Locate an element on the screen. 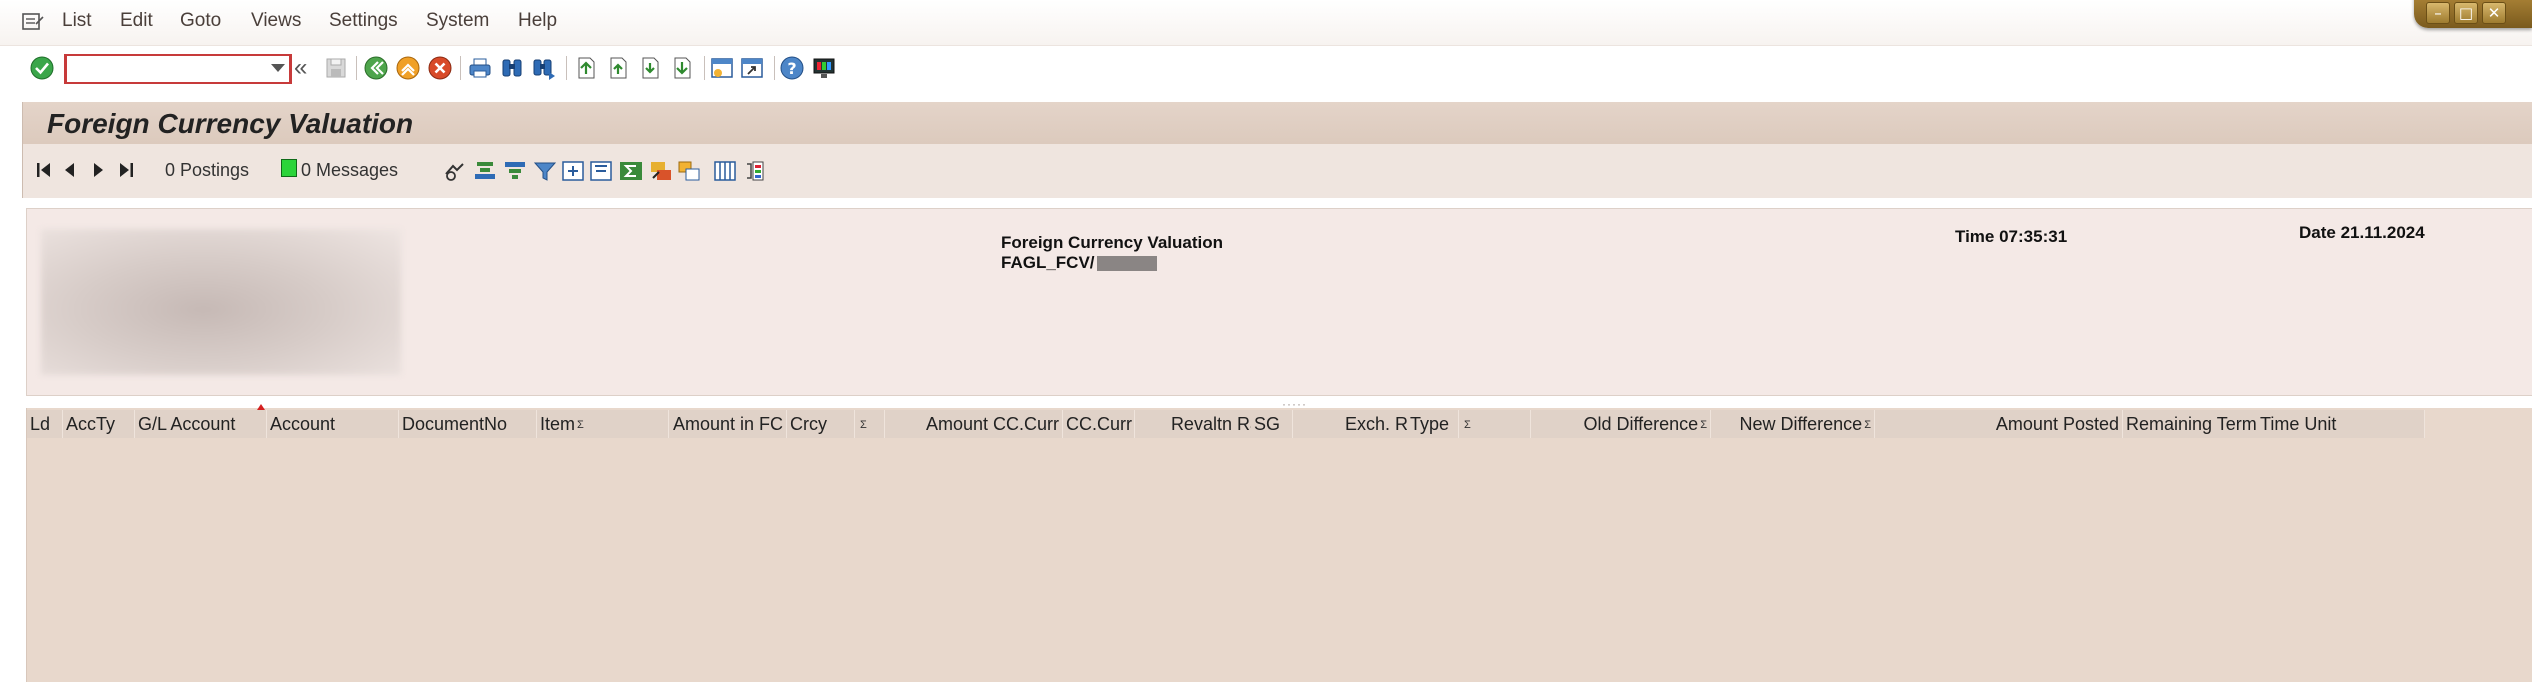 The height and width of the screenshot is (682, 2532). shortcut-icon is located at coordinates (752, 68).